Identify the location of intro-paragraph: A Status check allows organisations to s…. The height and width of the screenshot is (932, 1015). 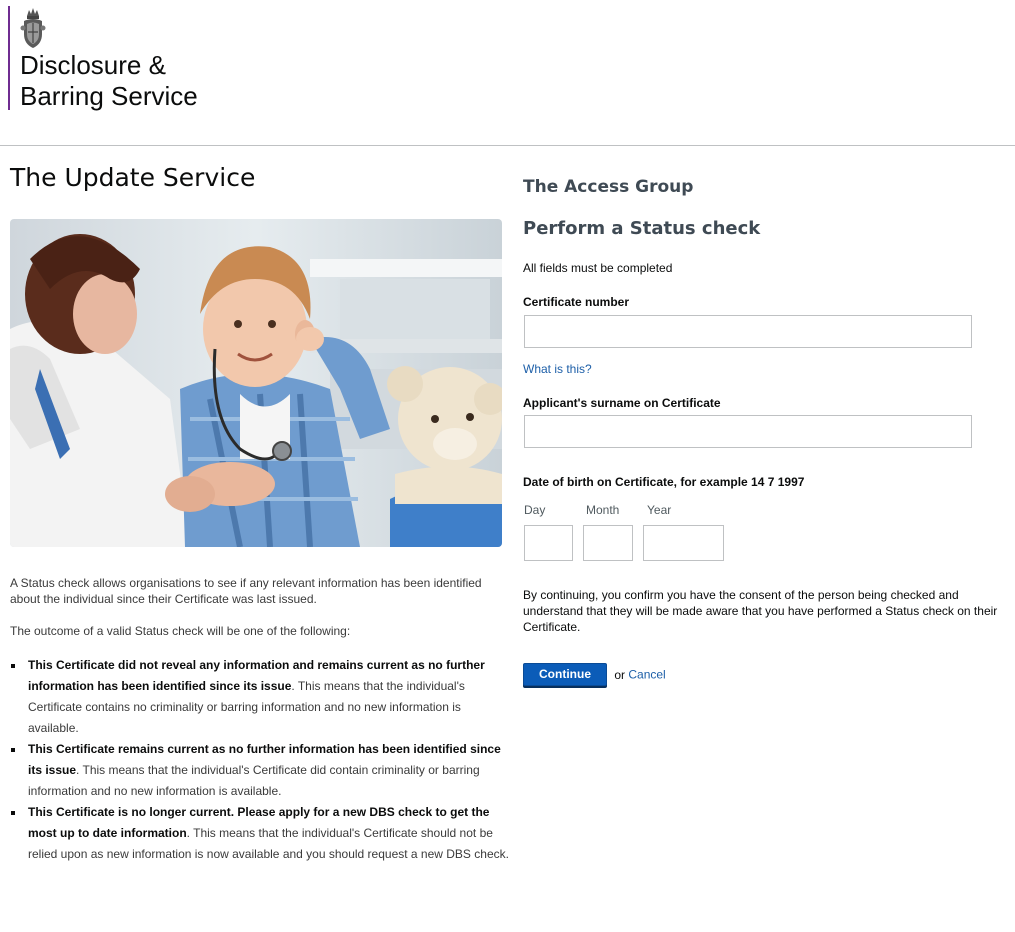
(246, 591).